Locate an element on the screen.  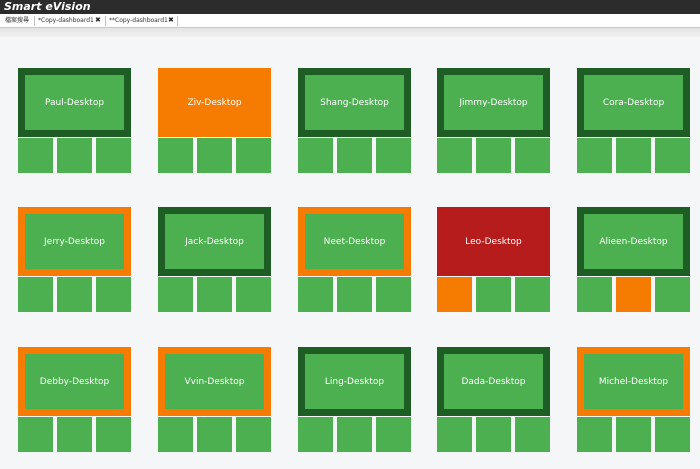
tab-copy-dashboard-1: *Copy-dashboard1 ✖ is located at coordinates (70, 20).